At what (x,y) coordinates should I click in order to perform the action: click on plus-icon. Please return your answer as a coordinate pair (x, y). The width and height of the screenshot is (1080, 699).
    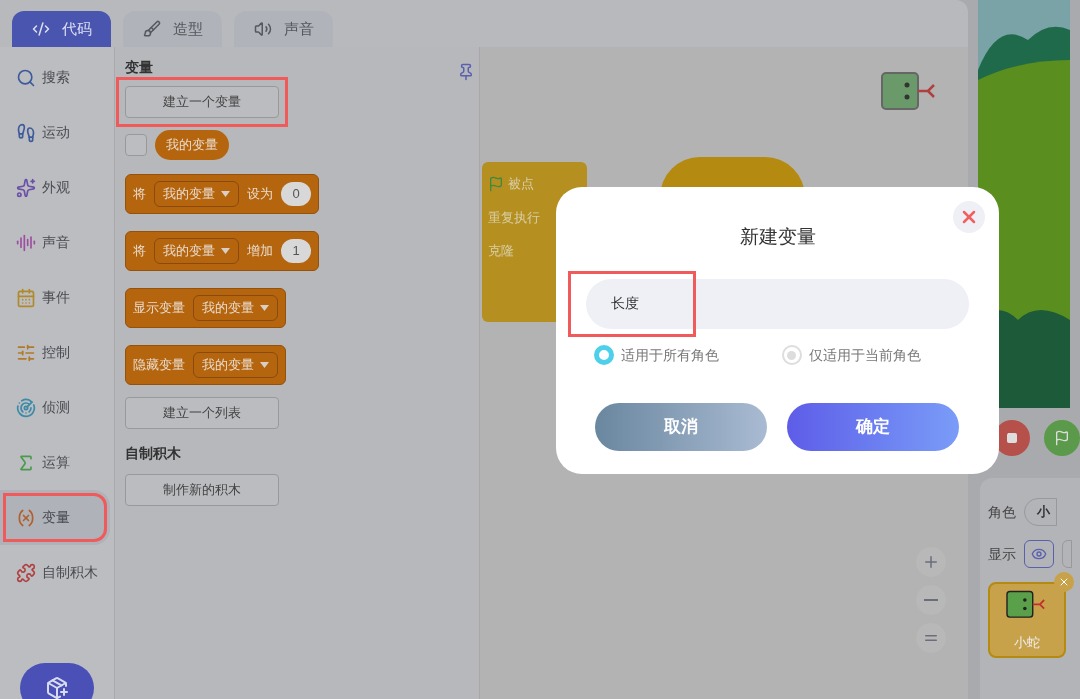
    Looking at the image, I should click on (931, 562).